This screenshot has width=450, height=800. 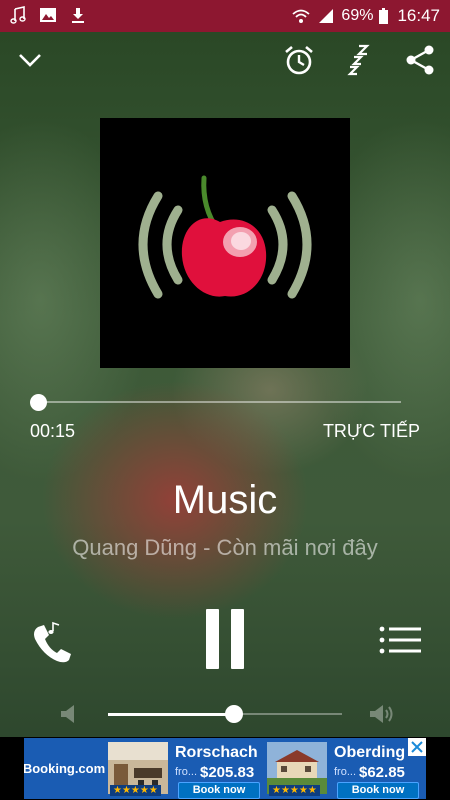 I want to click on volume-mute-button, so click(x=68, y=714).